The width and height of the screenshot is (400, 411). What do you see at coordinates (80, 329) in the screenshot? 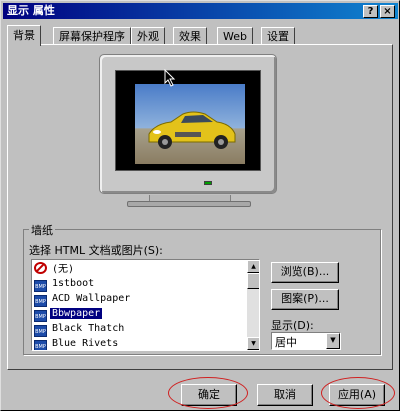
I see `list-item: BMP Black Thatch` at bounding box center [80, 329].